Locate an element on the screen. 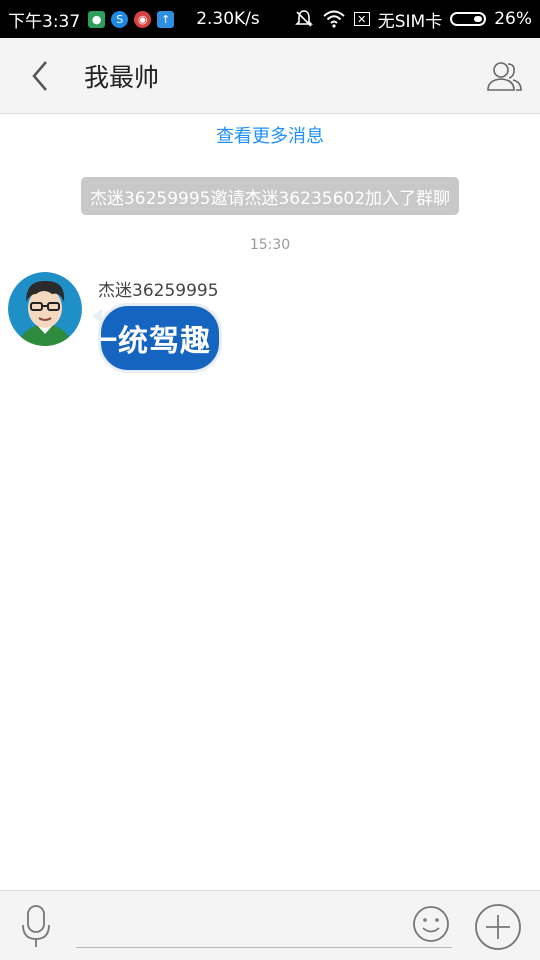 This screenshot has width=540, height=960. voice-button is located at coordinates (36, 926).